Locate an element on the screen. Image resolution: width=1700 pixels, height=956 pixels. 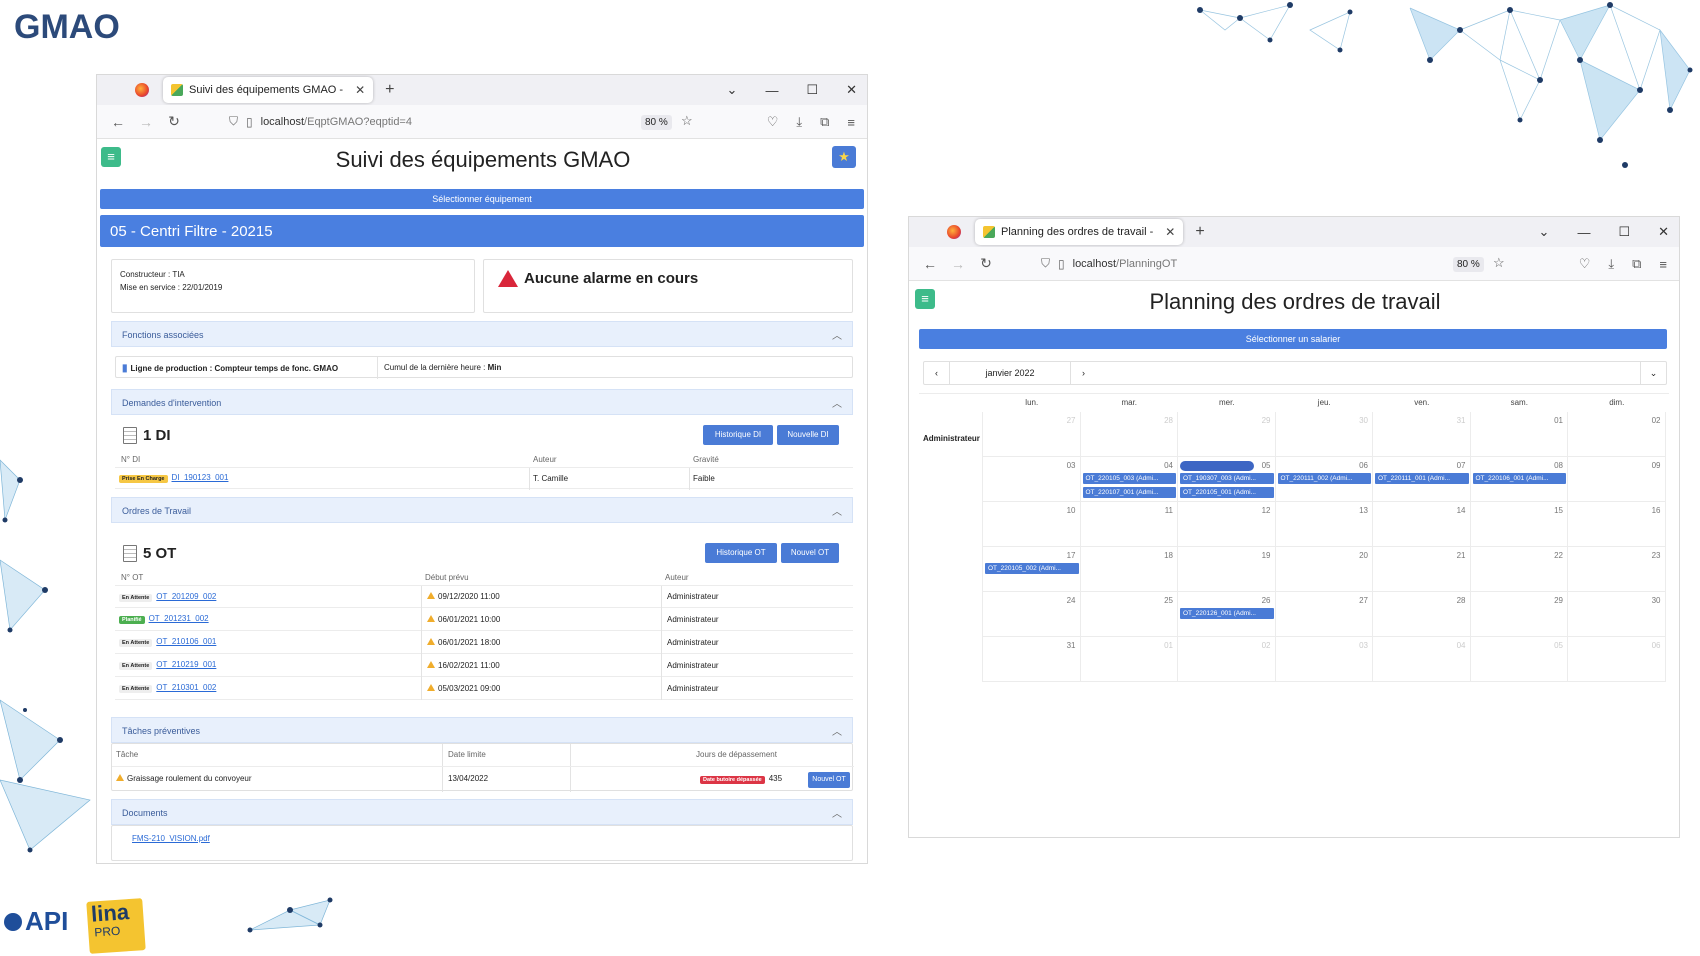
ot-number-link: OT_210106_001 is located at coordinates (186, 641).